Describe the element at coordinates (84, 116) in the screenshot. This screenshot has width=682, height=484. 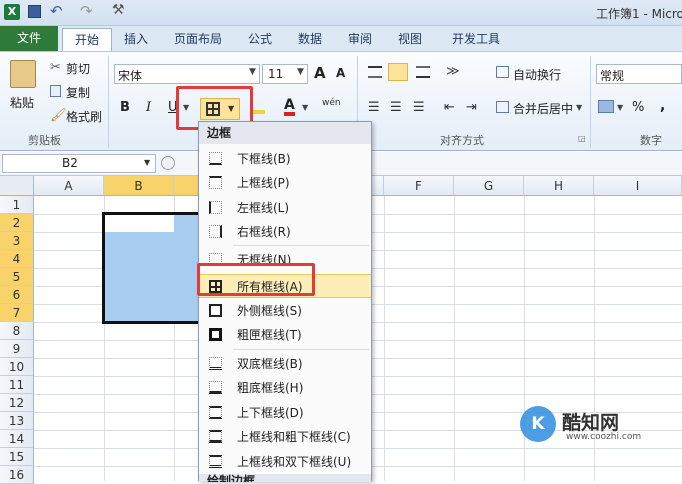
I see `format-painter-button: 格式刷` at that location.